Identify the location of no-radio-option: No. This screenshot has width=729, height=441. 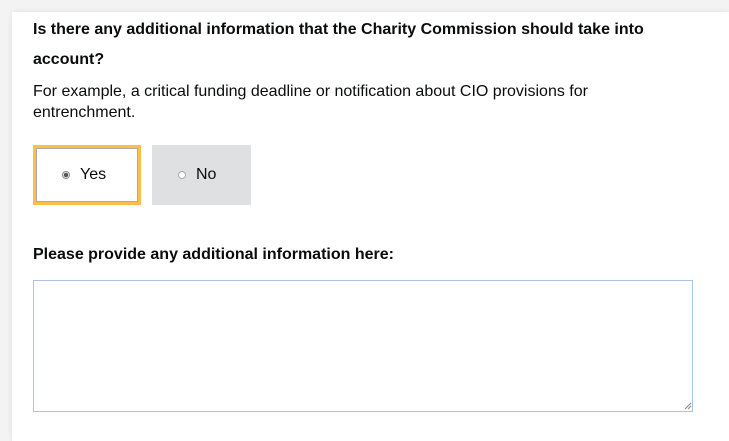
(201, 175).